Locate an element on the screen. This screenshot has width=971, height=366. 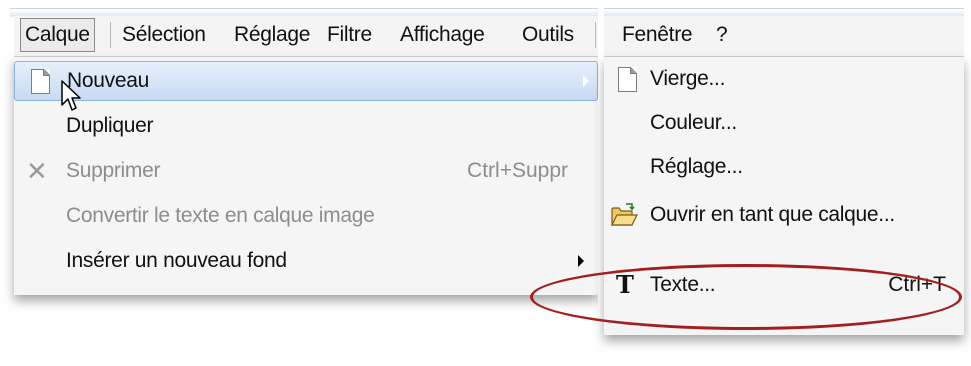
menu-item-shortcut: Ctrl+Suppr is located at coordinates (517, 170).